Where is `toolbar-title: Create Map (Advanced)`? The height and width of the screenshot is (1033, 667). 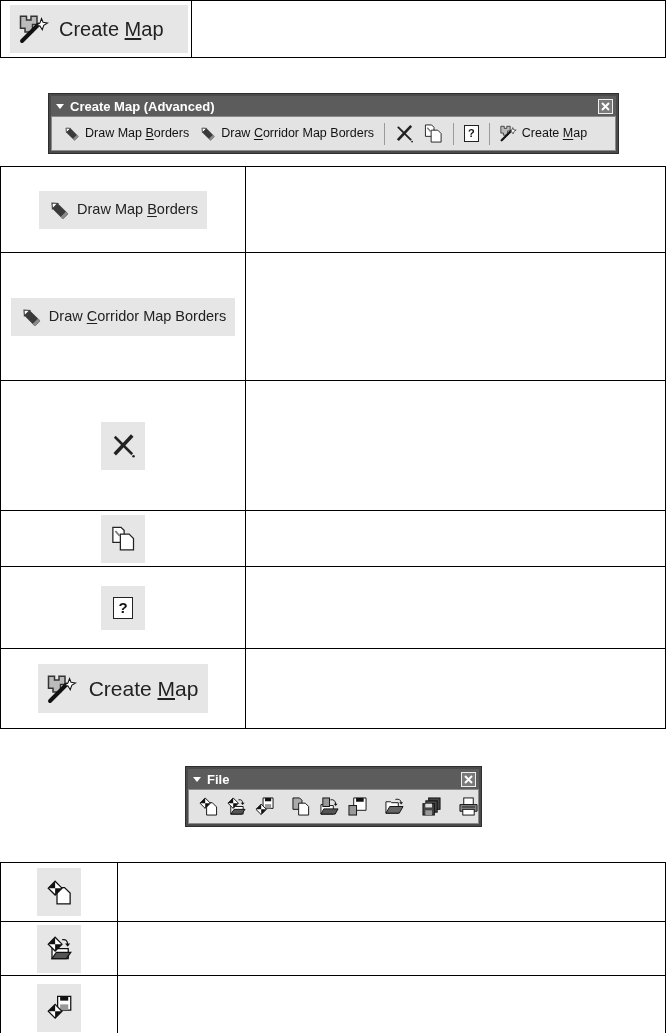 toolbar-title: Create Map (Advanced) is located at coordinates (142, 106).